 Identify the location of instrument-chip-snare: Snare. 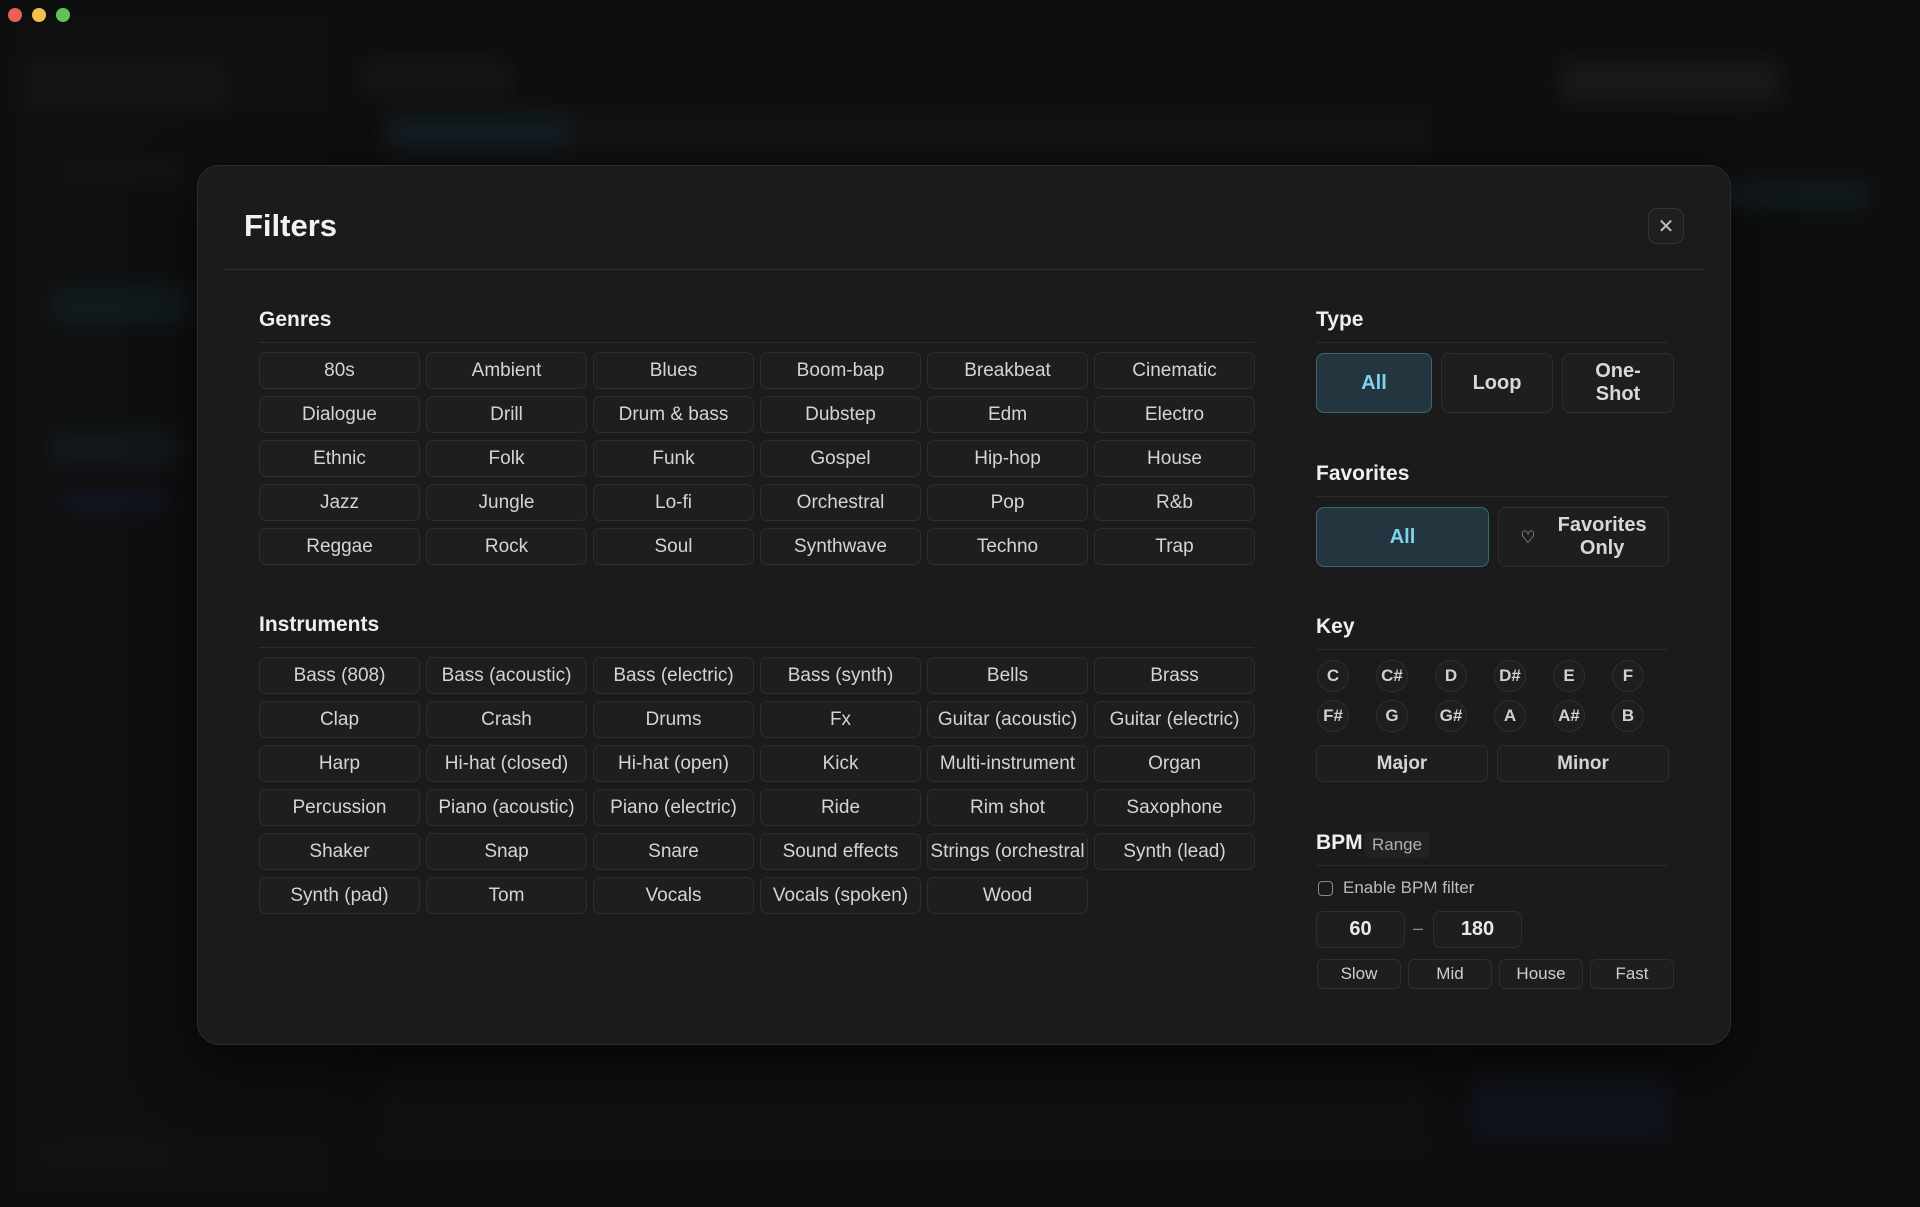
(673, 851).